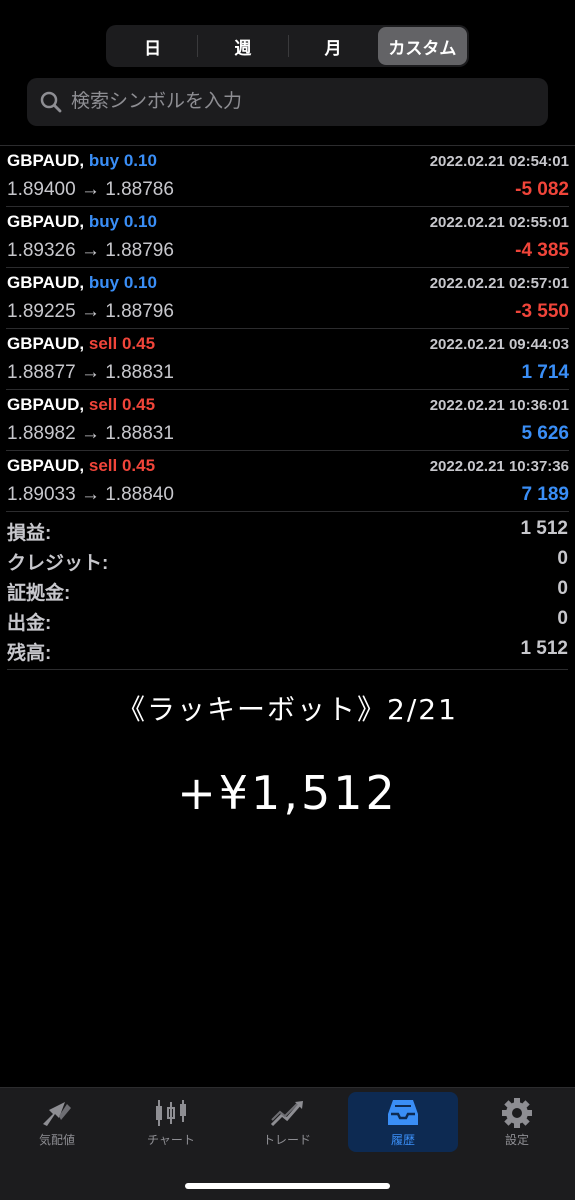 Image resolution: width=575 pixels, height=1200 pixels. Describe the element at coordinates (90, 311) in the screenshot. I see `trade-prices: 1.89225 → 1.88796` at that location.